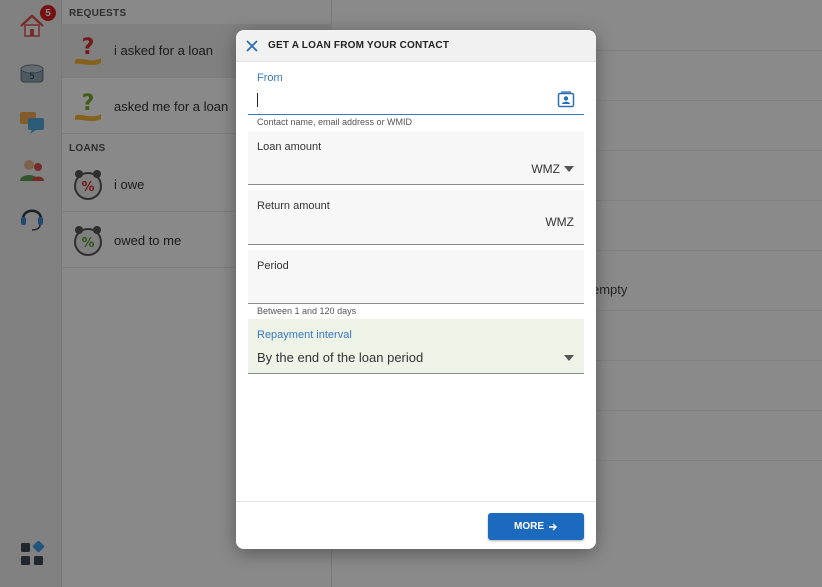 Image resolution: width=822 pixels, height=587 pixels. What do you see at coordinates (416, 158) in the screenshot?
I see `loan-amount-field: Loan amount WMZ` at bounding box center [416, 158].